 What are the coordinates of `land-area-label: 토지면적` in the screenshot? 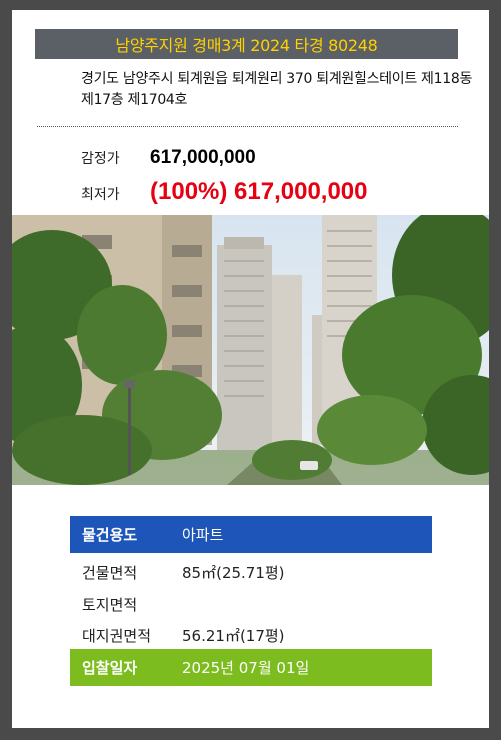 It's located at (110, 605).